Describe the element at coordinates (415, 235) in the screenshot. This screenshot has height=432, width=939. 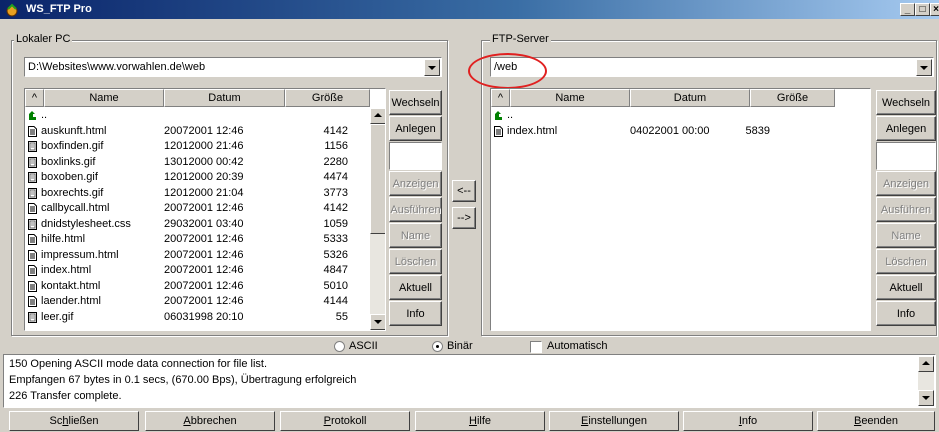
I see `local-rename-button: Name` at that location.